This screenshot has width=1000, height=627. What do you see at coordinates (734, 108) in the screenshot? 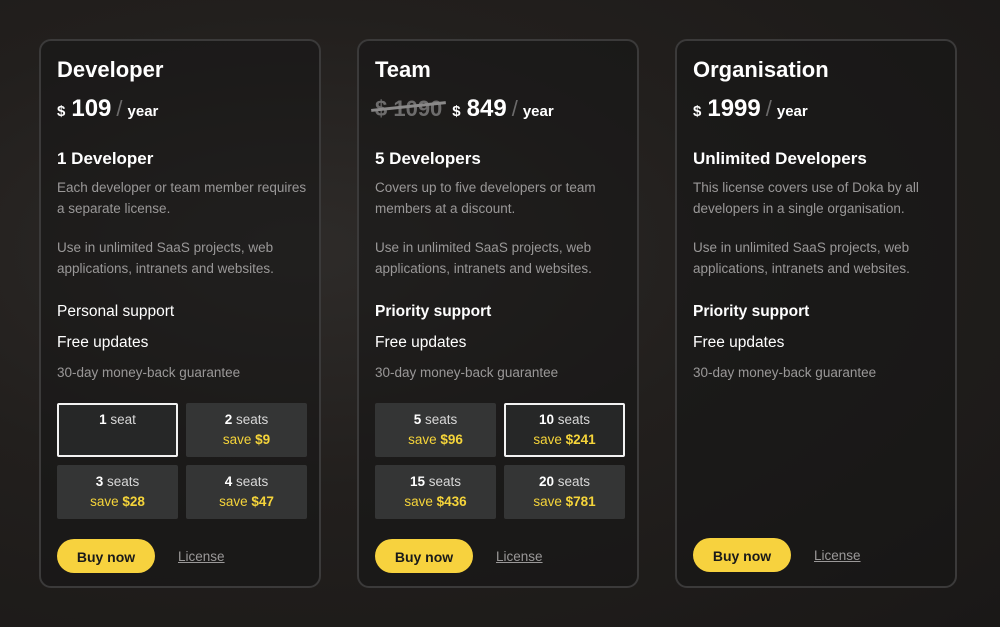
I see `price-amount: 1999` at bounding box center [734, 108].